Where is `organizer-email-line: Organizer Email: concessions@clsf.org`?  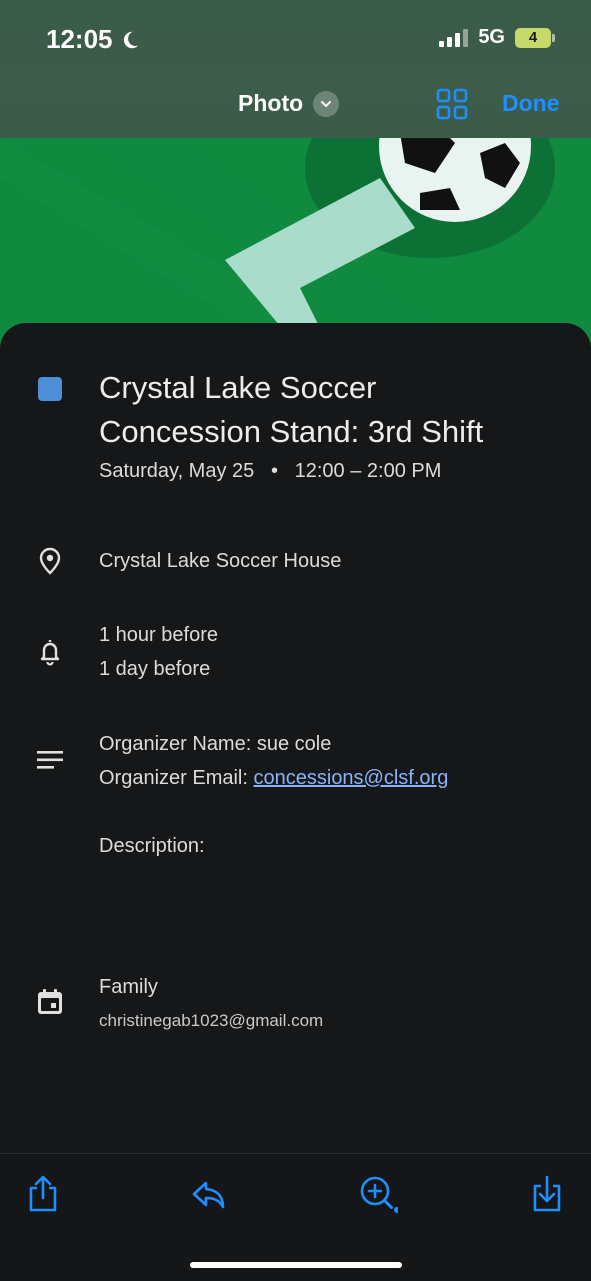 organizer-email-line: Organizer Email: concessions@clsf.org is located at coordinates (273, 778).